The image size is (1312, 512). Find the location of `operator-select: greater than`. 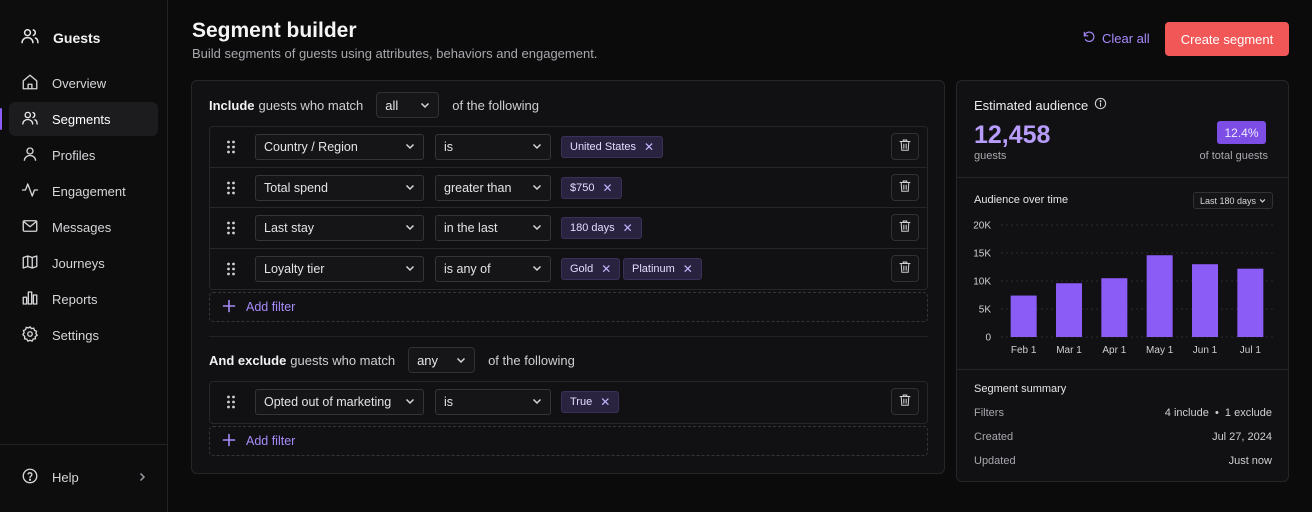

operator-select: greater than is located at coordinates (493, 187).